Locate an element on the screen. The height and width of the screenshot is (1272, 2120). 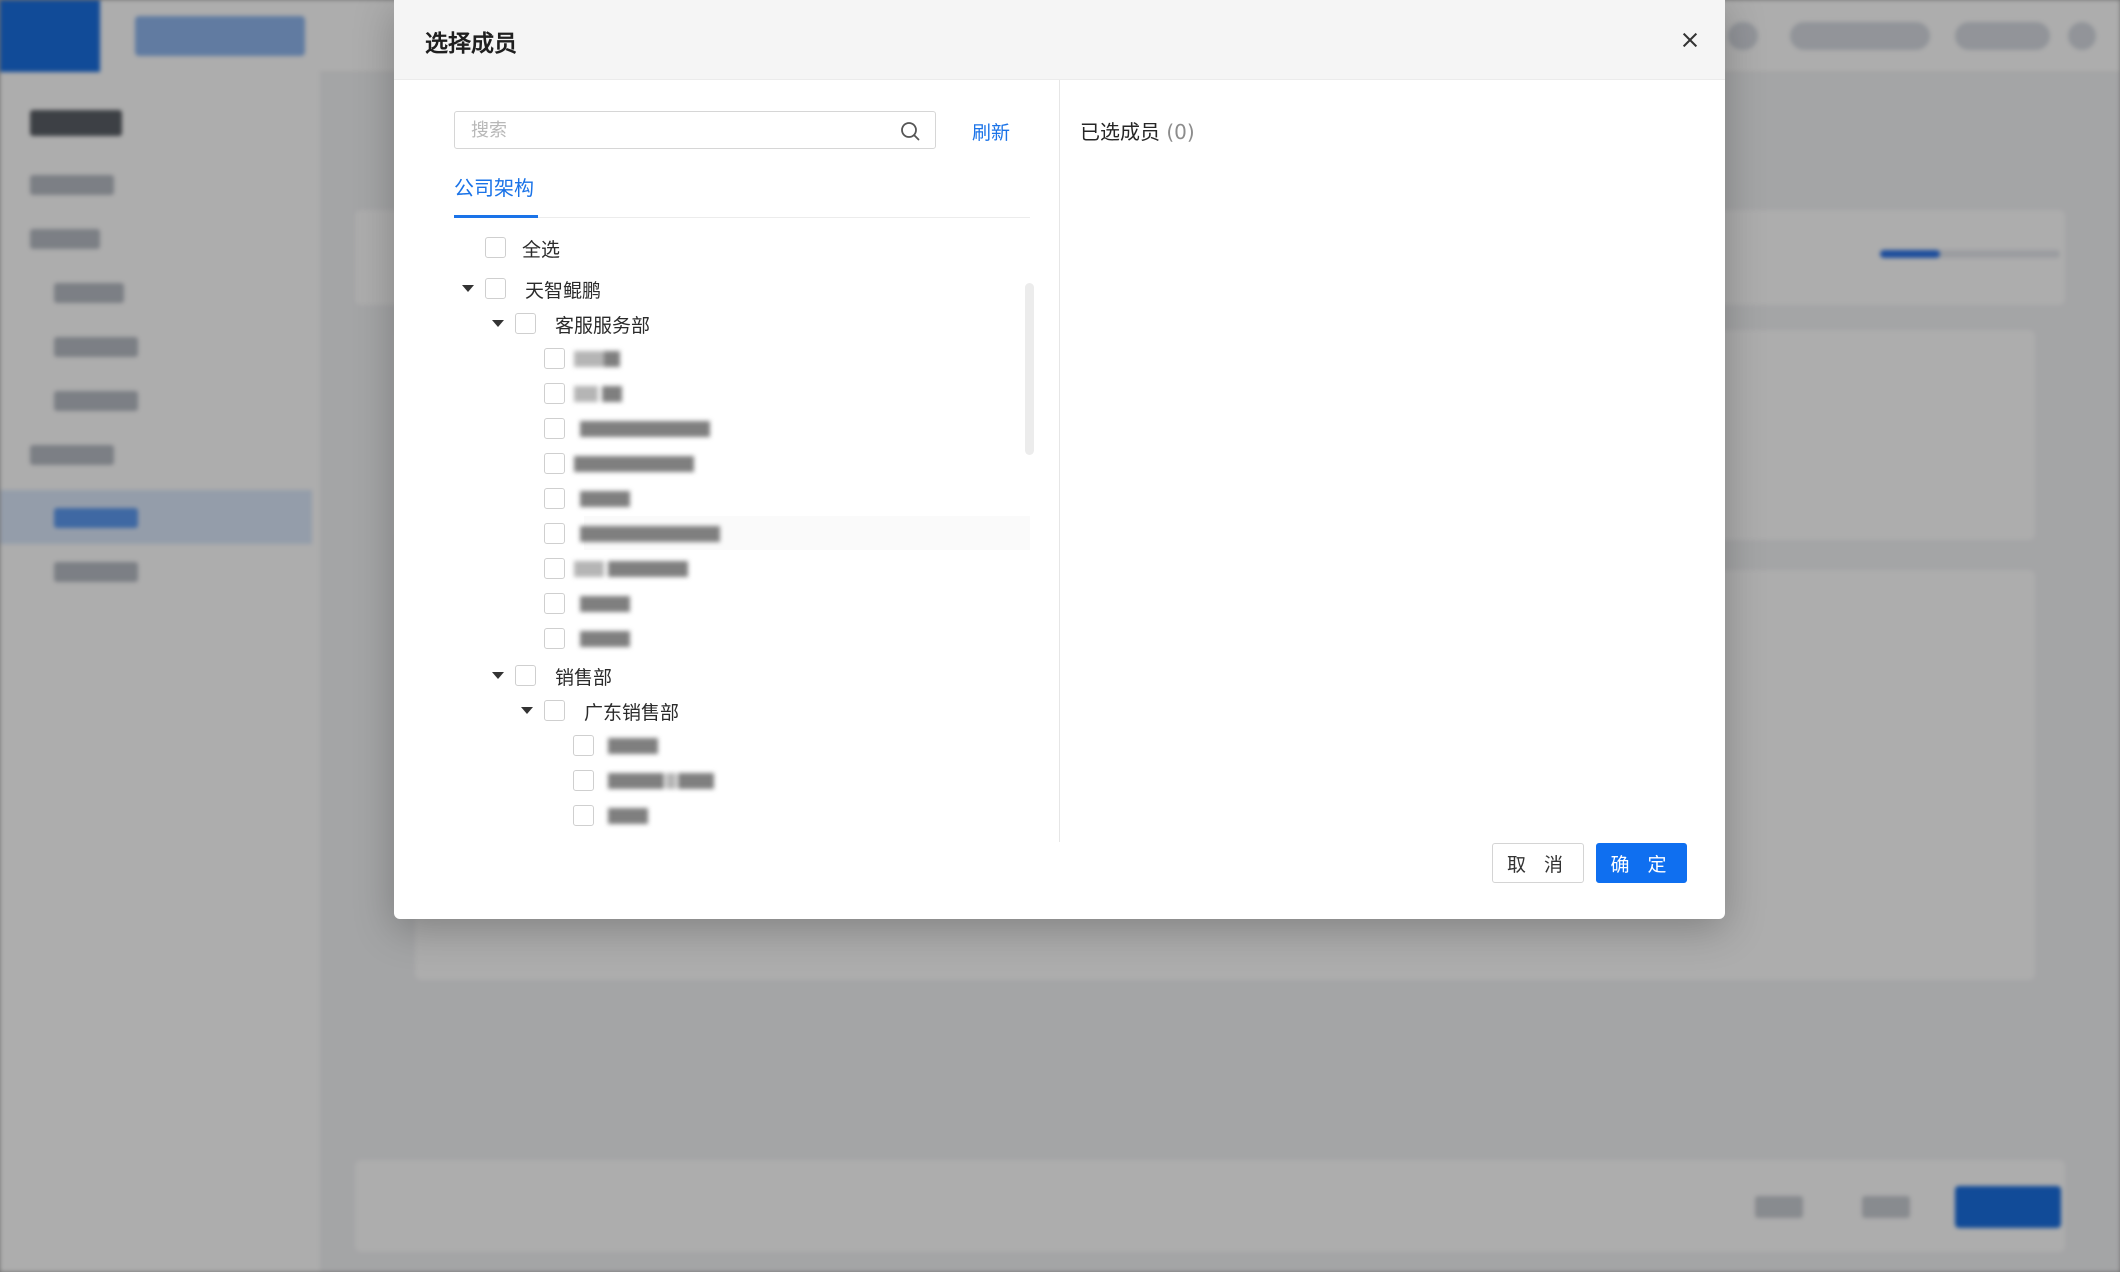
select-all-label: 全选 is located at coordinates (541, 250).